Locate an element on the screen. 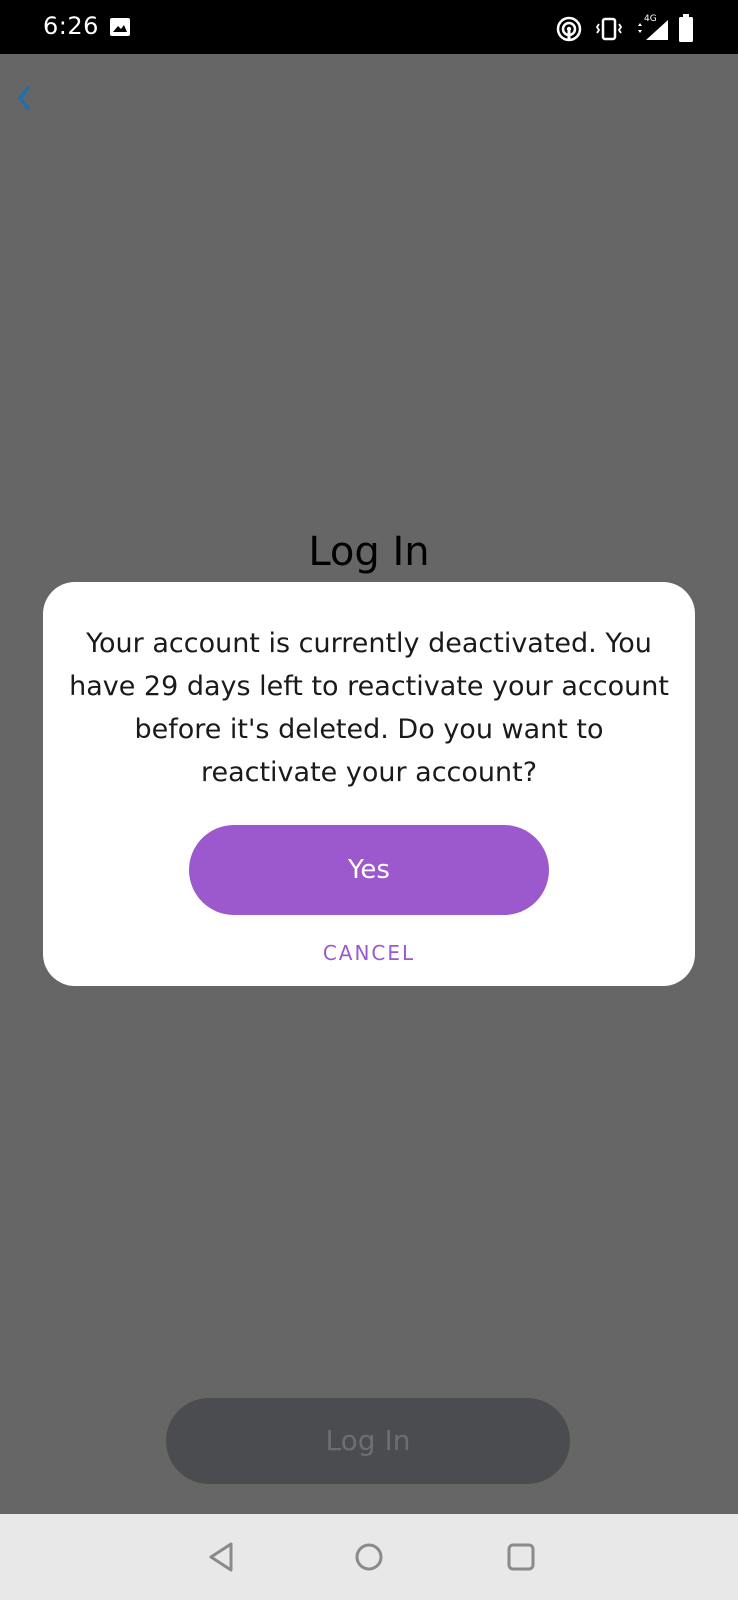 The width and height of the screenshot is (738, 1600). back-triangle-icon is located at coordinates (222, 1557).